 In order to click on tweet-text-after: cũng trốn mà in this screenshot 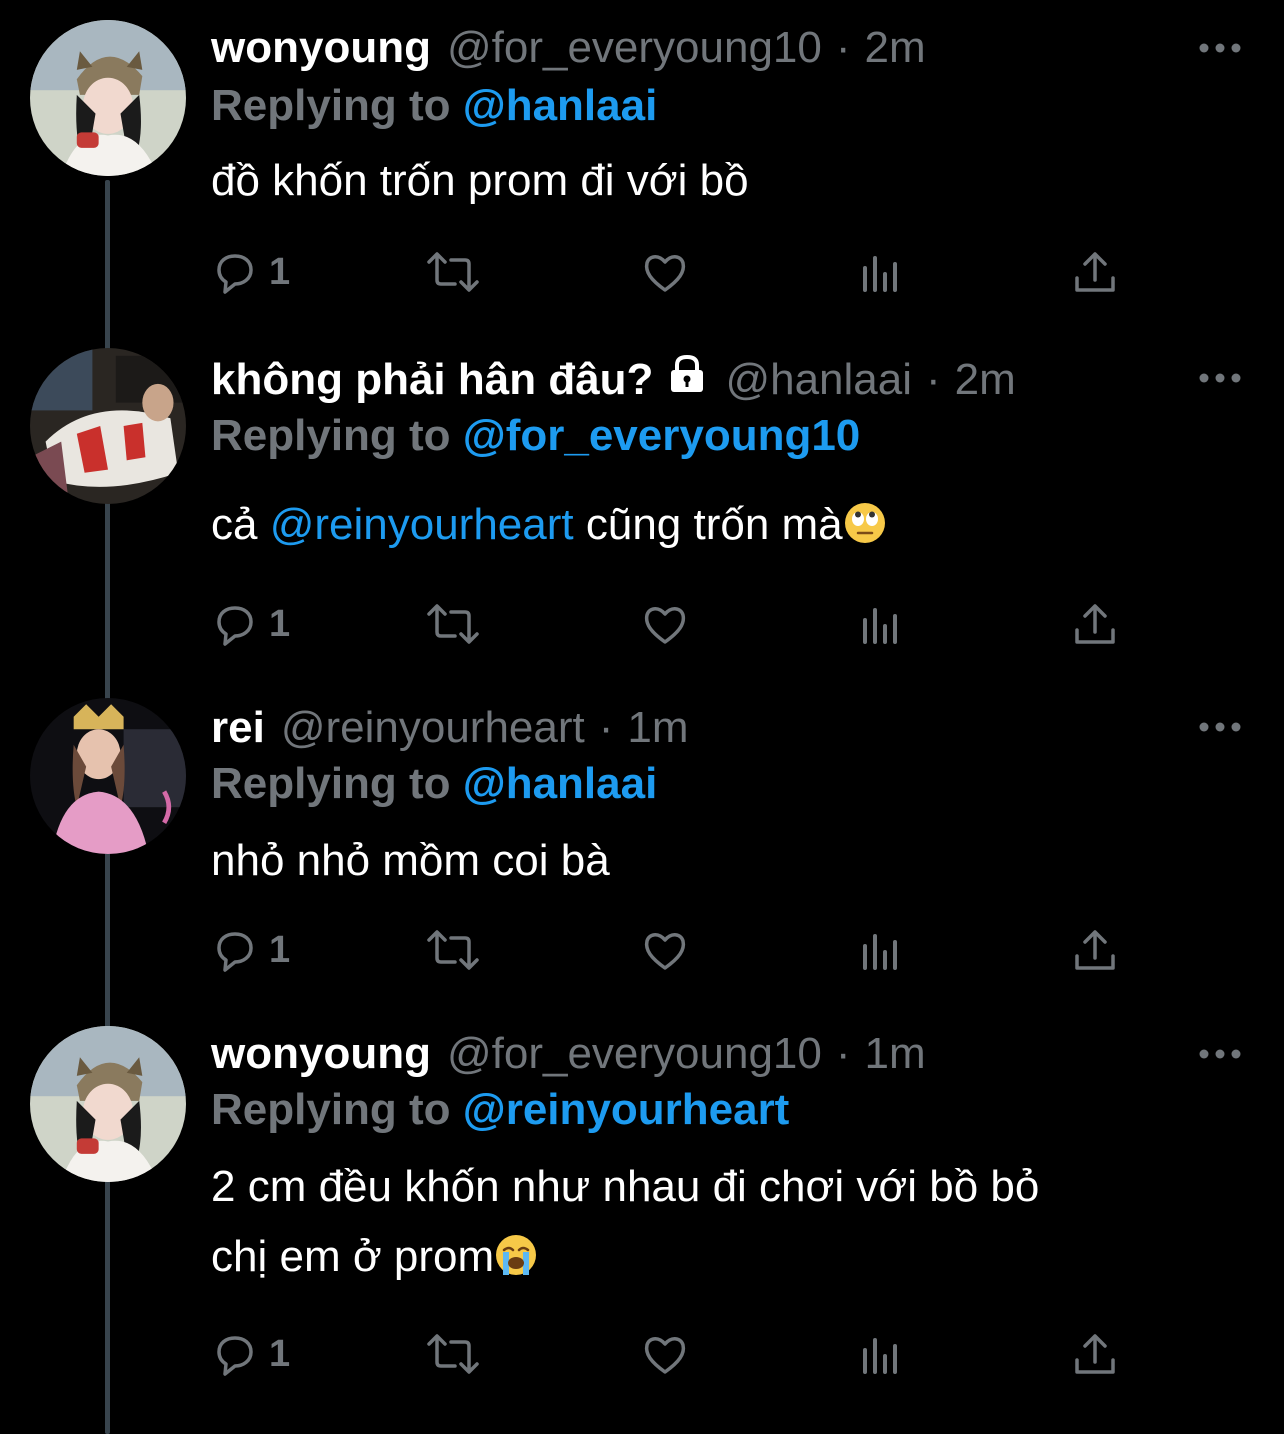, I will do `click(708, 524)`.